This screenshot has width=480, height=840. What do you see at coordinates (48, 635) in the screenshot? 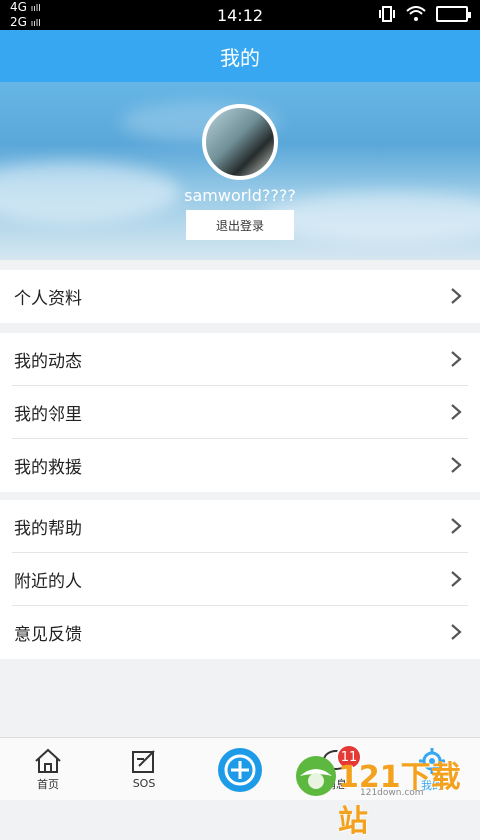
I see `menu-item-label: 意见反馈` at bounding box center [48, 635].